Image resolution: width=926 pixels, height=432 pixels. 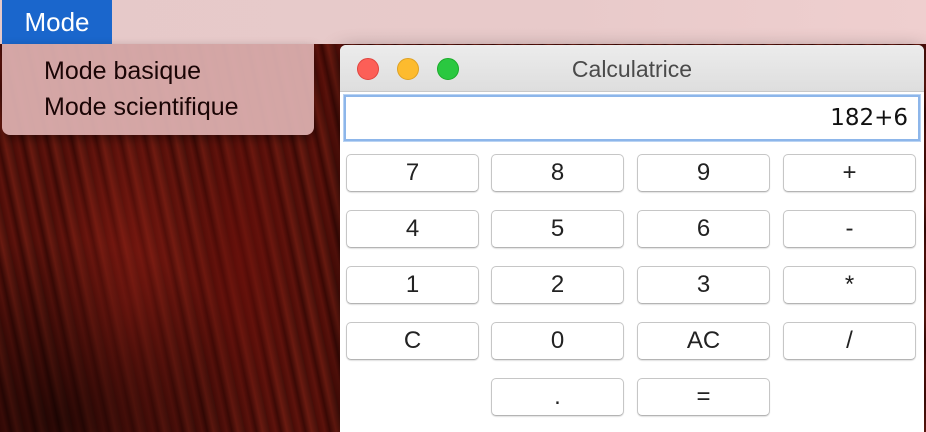 What do you see at coordinates (703, 285) in the screenshot?
I see `key-3: 3` at bounding box center [703, 285].